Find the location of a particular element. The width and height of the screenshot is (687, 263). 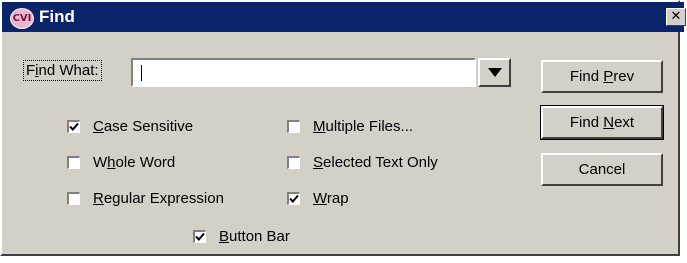

selected-text-only-accel: S is located at coordinates (318, 162).